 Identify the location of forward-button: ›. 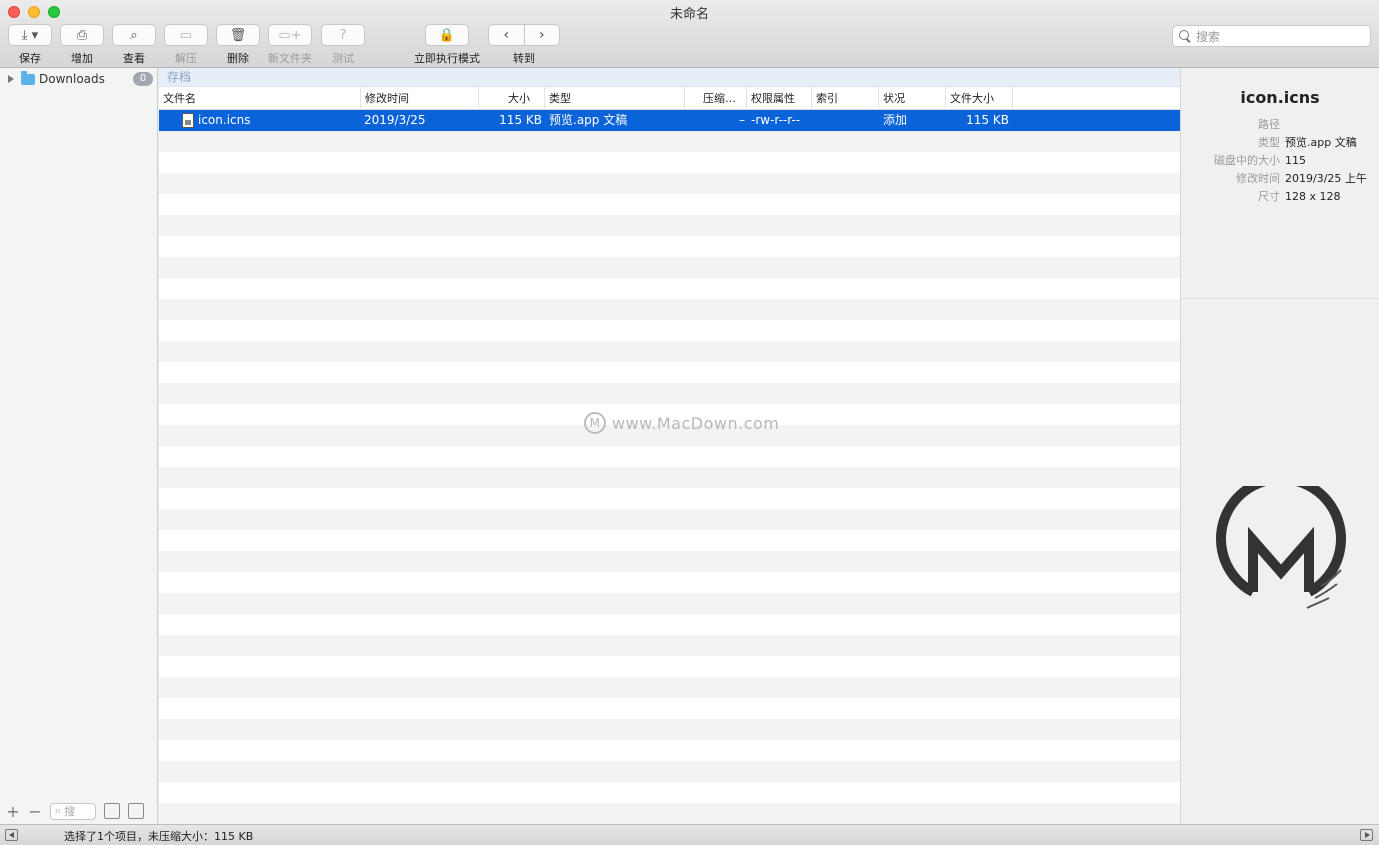
(542, 35).